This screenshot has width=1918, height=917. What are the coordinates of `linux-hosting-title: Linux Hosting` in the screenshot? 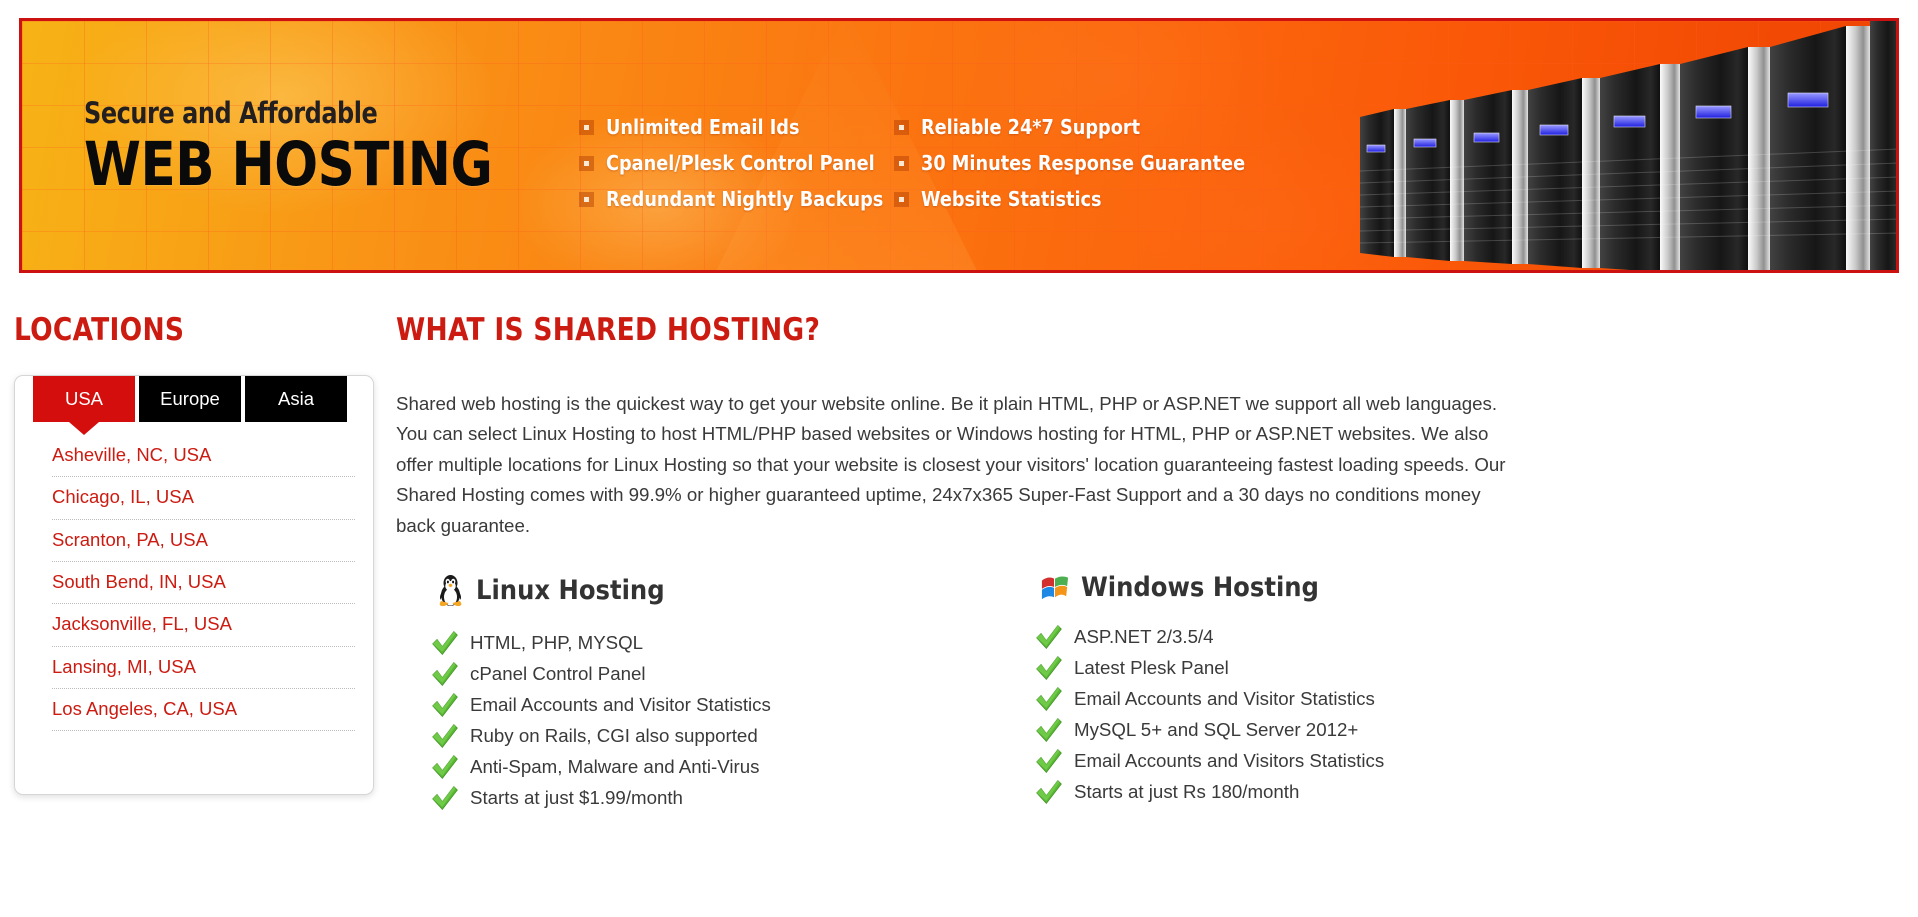 It's located at (570, 590).